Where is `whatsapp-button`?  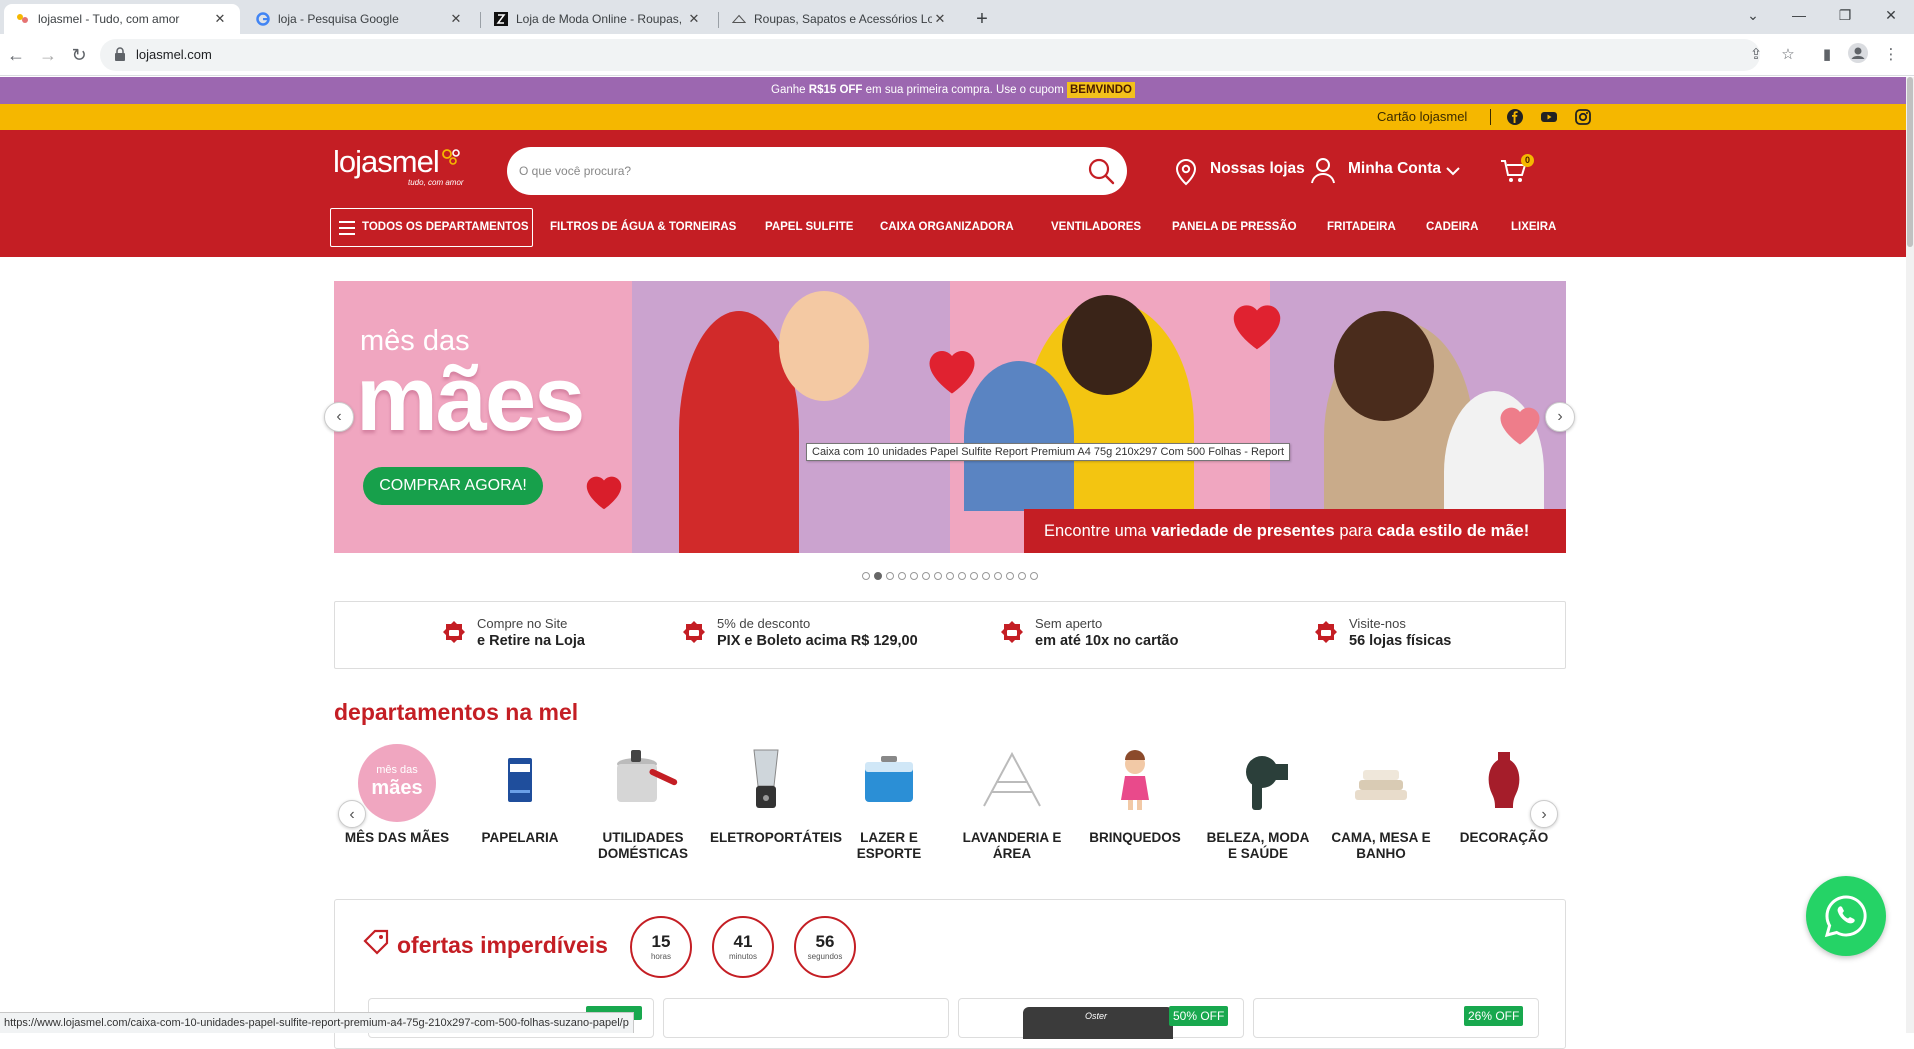
whatsapp-button is located at coordinates (1846, 916).